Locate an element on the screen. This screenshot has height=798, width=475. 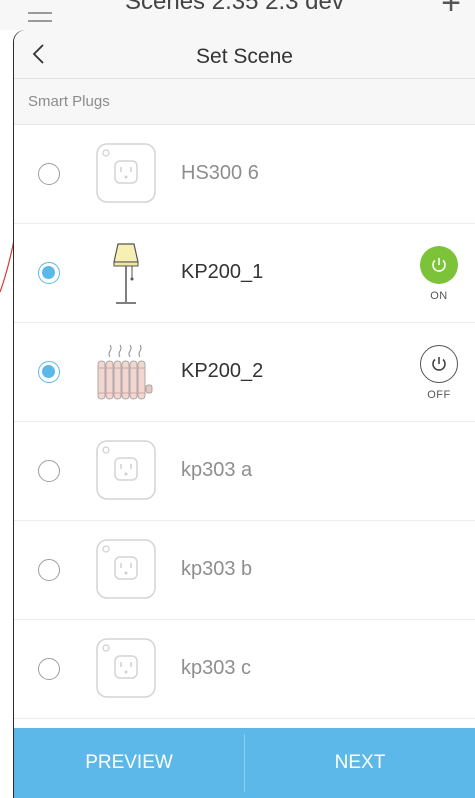
device-row-kp200-1: KP200_1 ON is located at coordinates (244, 273).